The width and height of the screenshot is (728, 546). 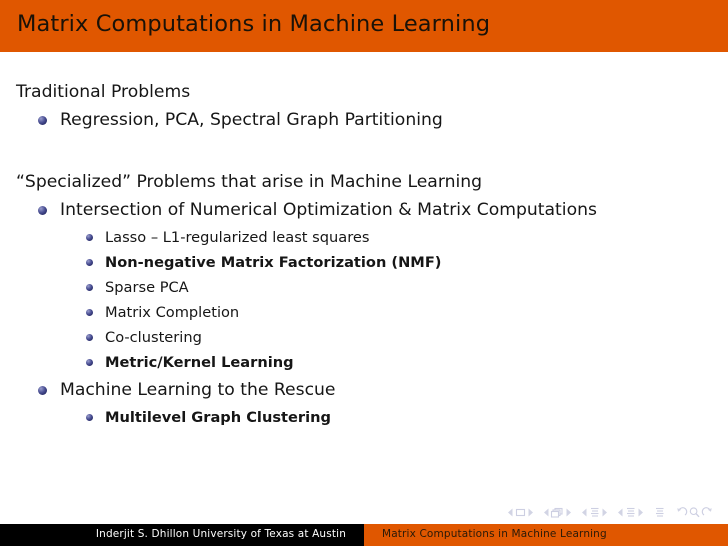 I want to click on list-item: Machine Learning to the Rescue, so click(x=364, y=390).